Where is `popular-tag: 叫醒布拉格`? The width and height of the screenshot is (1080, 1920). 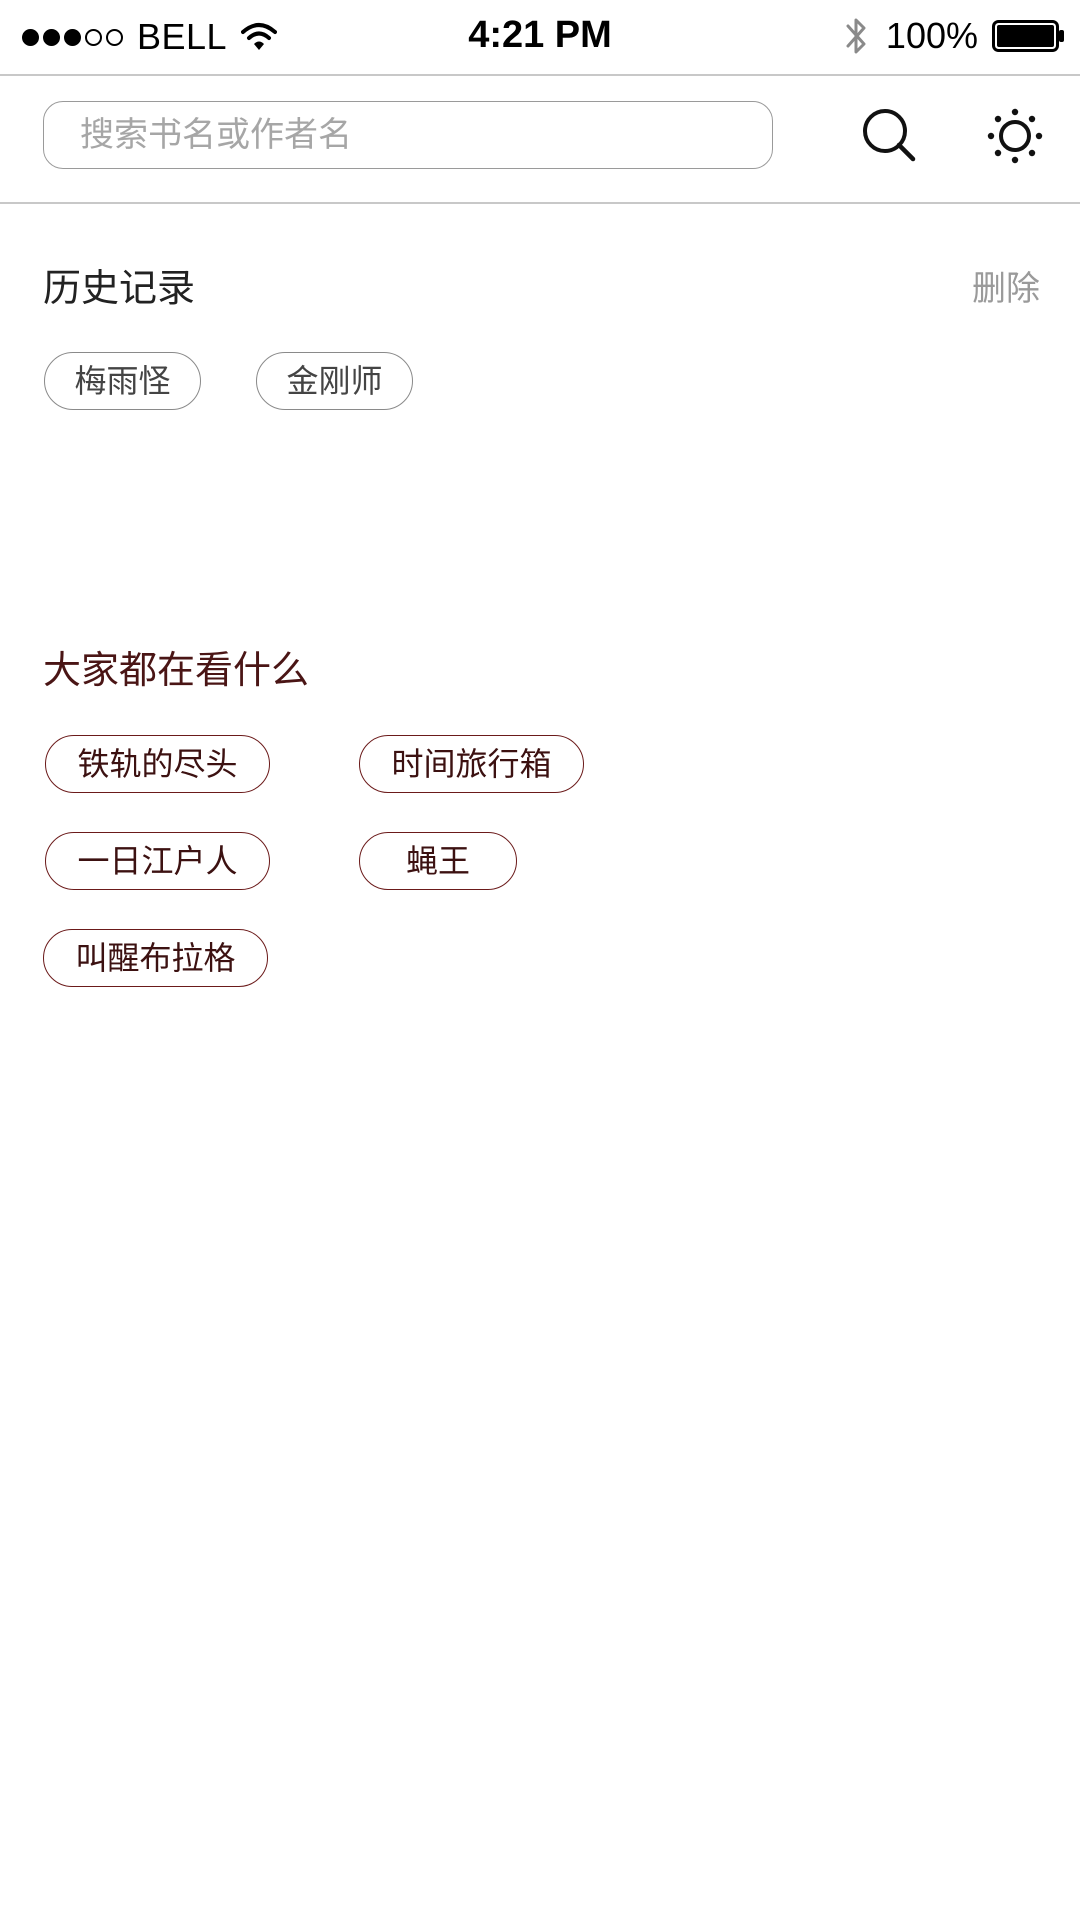 popular-tag: 叫醒布拉格 is located at coordinates (155, 958).